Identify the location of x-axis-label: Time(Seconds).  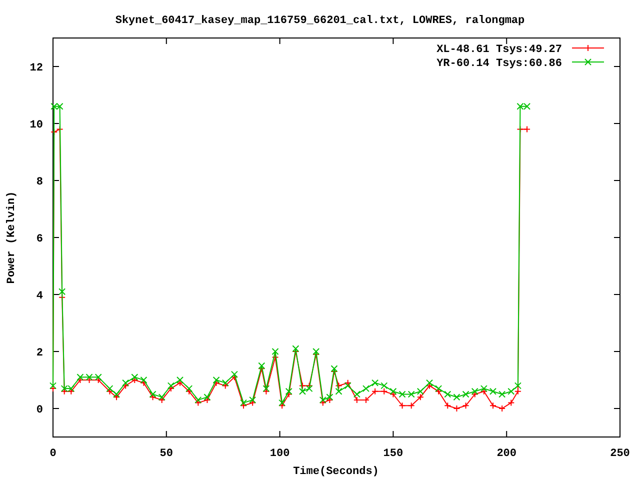
(336, 472).